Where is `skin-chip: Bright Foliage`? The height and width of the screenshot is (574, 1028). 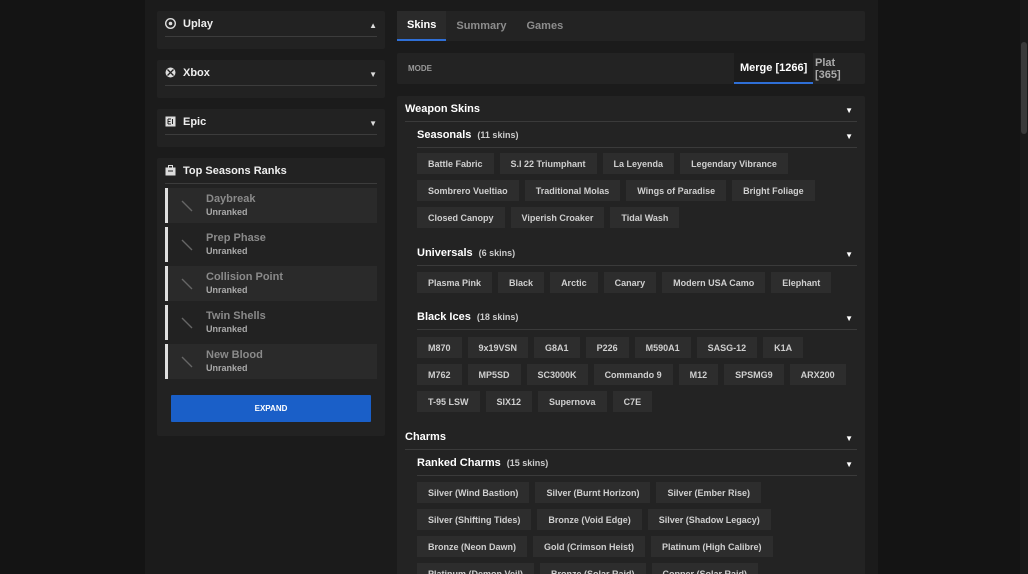
skin-chip: Bright Foliage is located at coordinates (773, 190).